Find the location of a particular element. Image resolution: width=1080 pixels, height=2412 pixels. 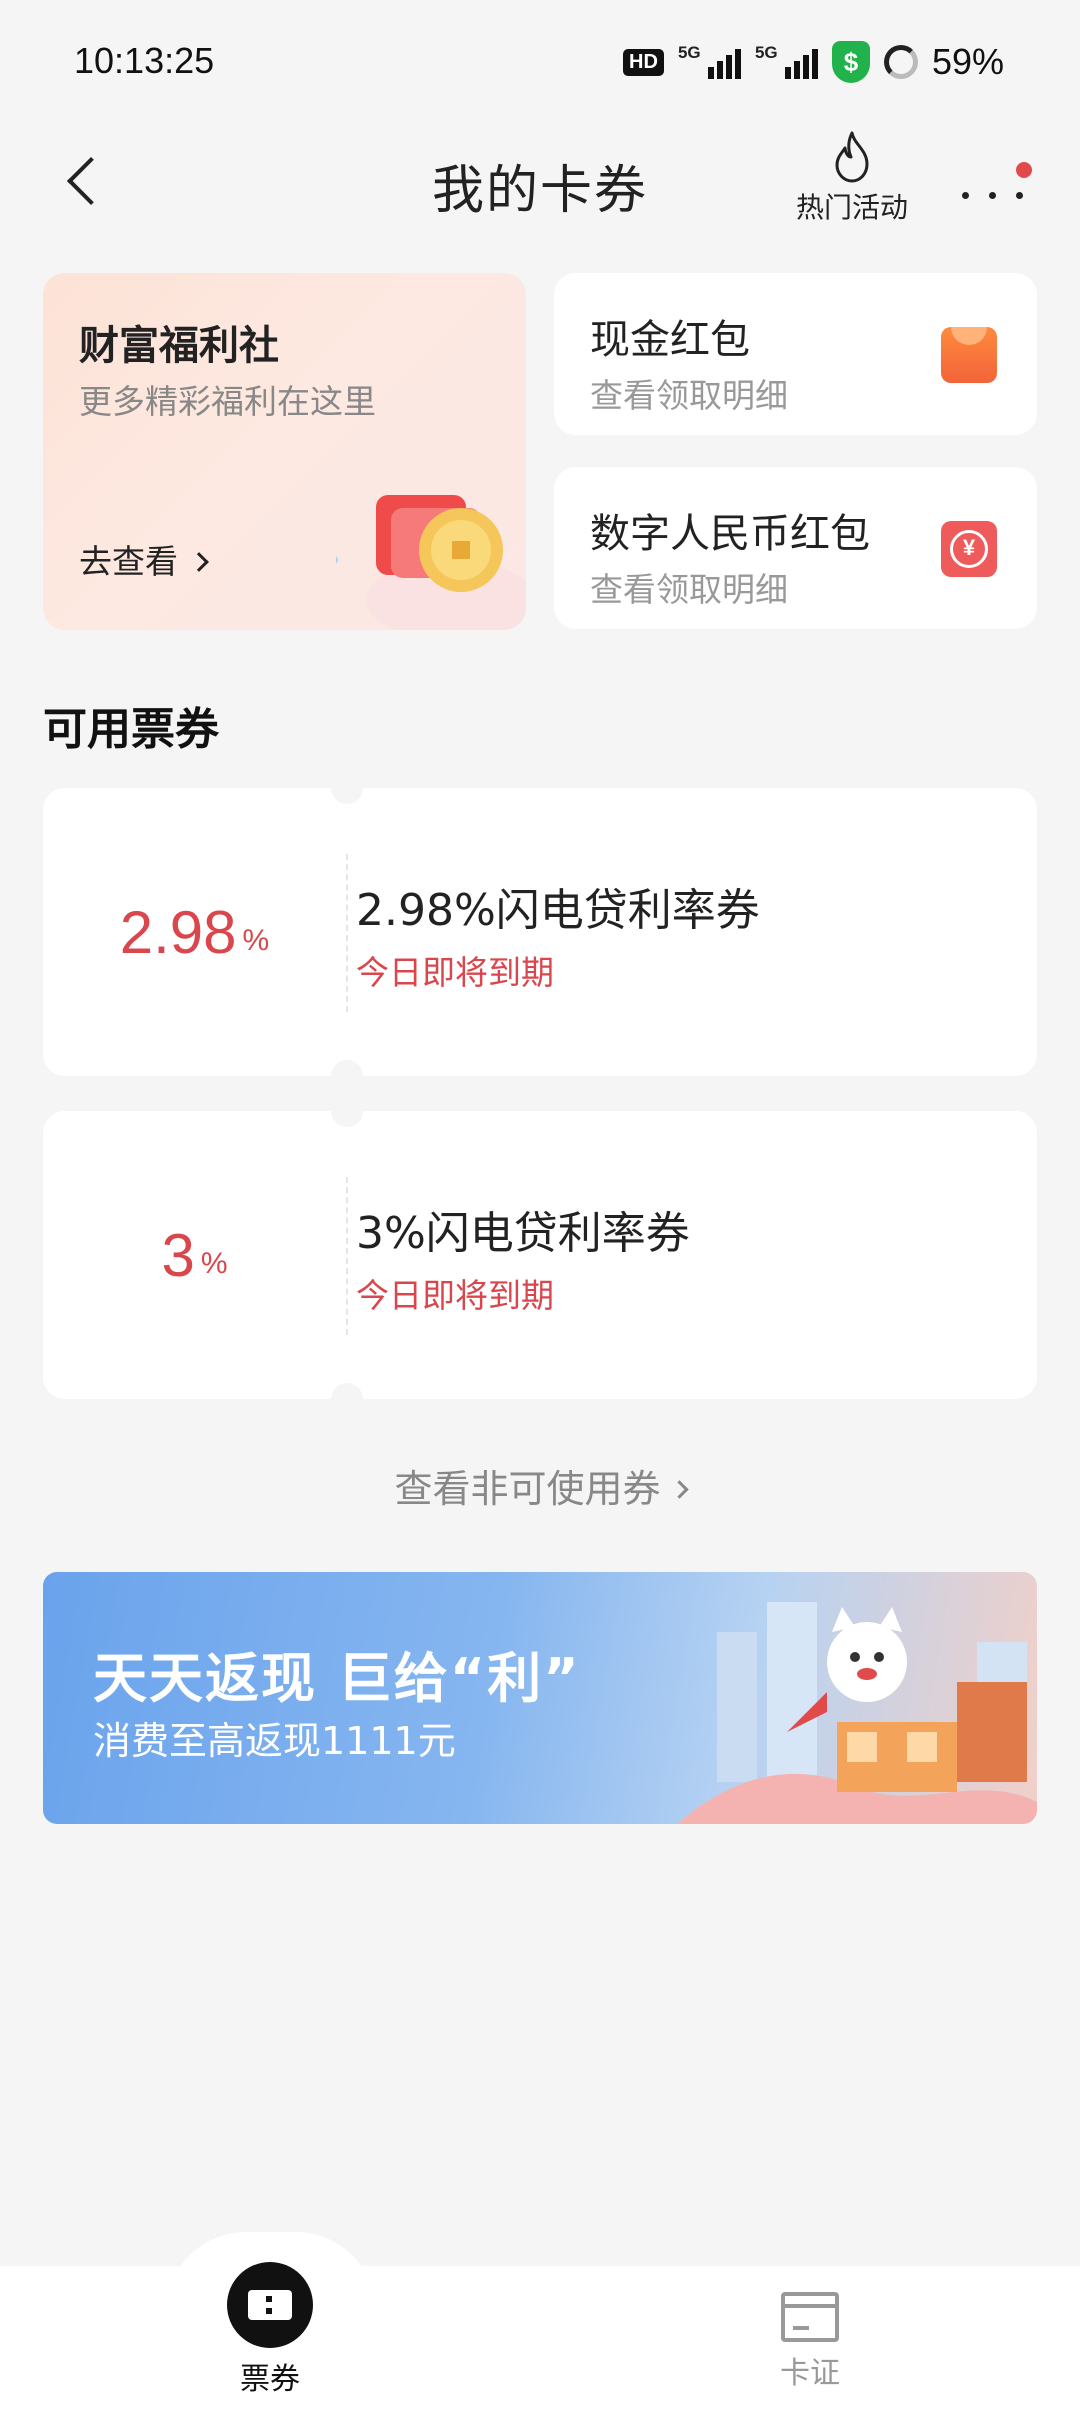

mini-card-title: 现金红包 is located at coordinates (670, 340).